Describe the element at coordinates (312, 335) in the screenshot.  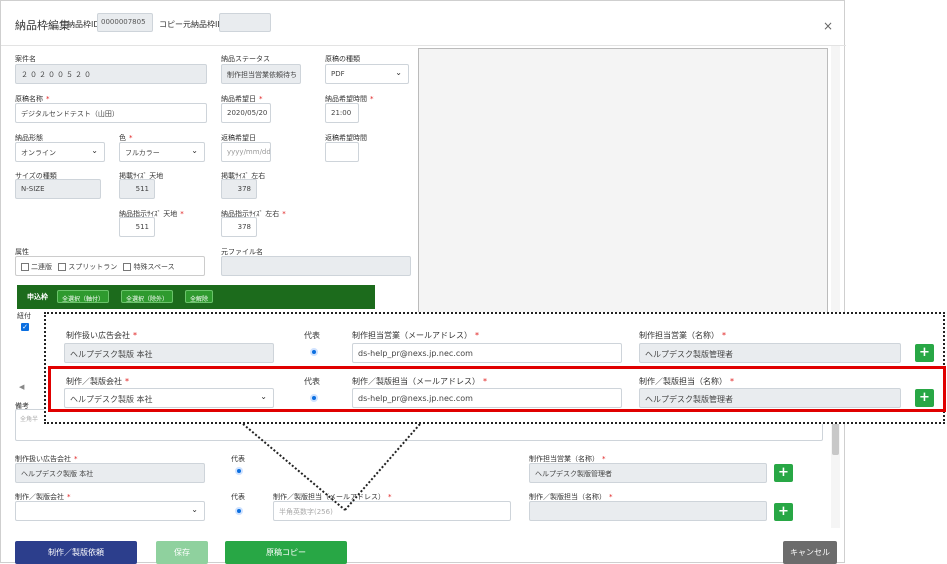
I see `popup-rep-label: 代表` at that location.